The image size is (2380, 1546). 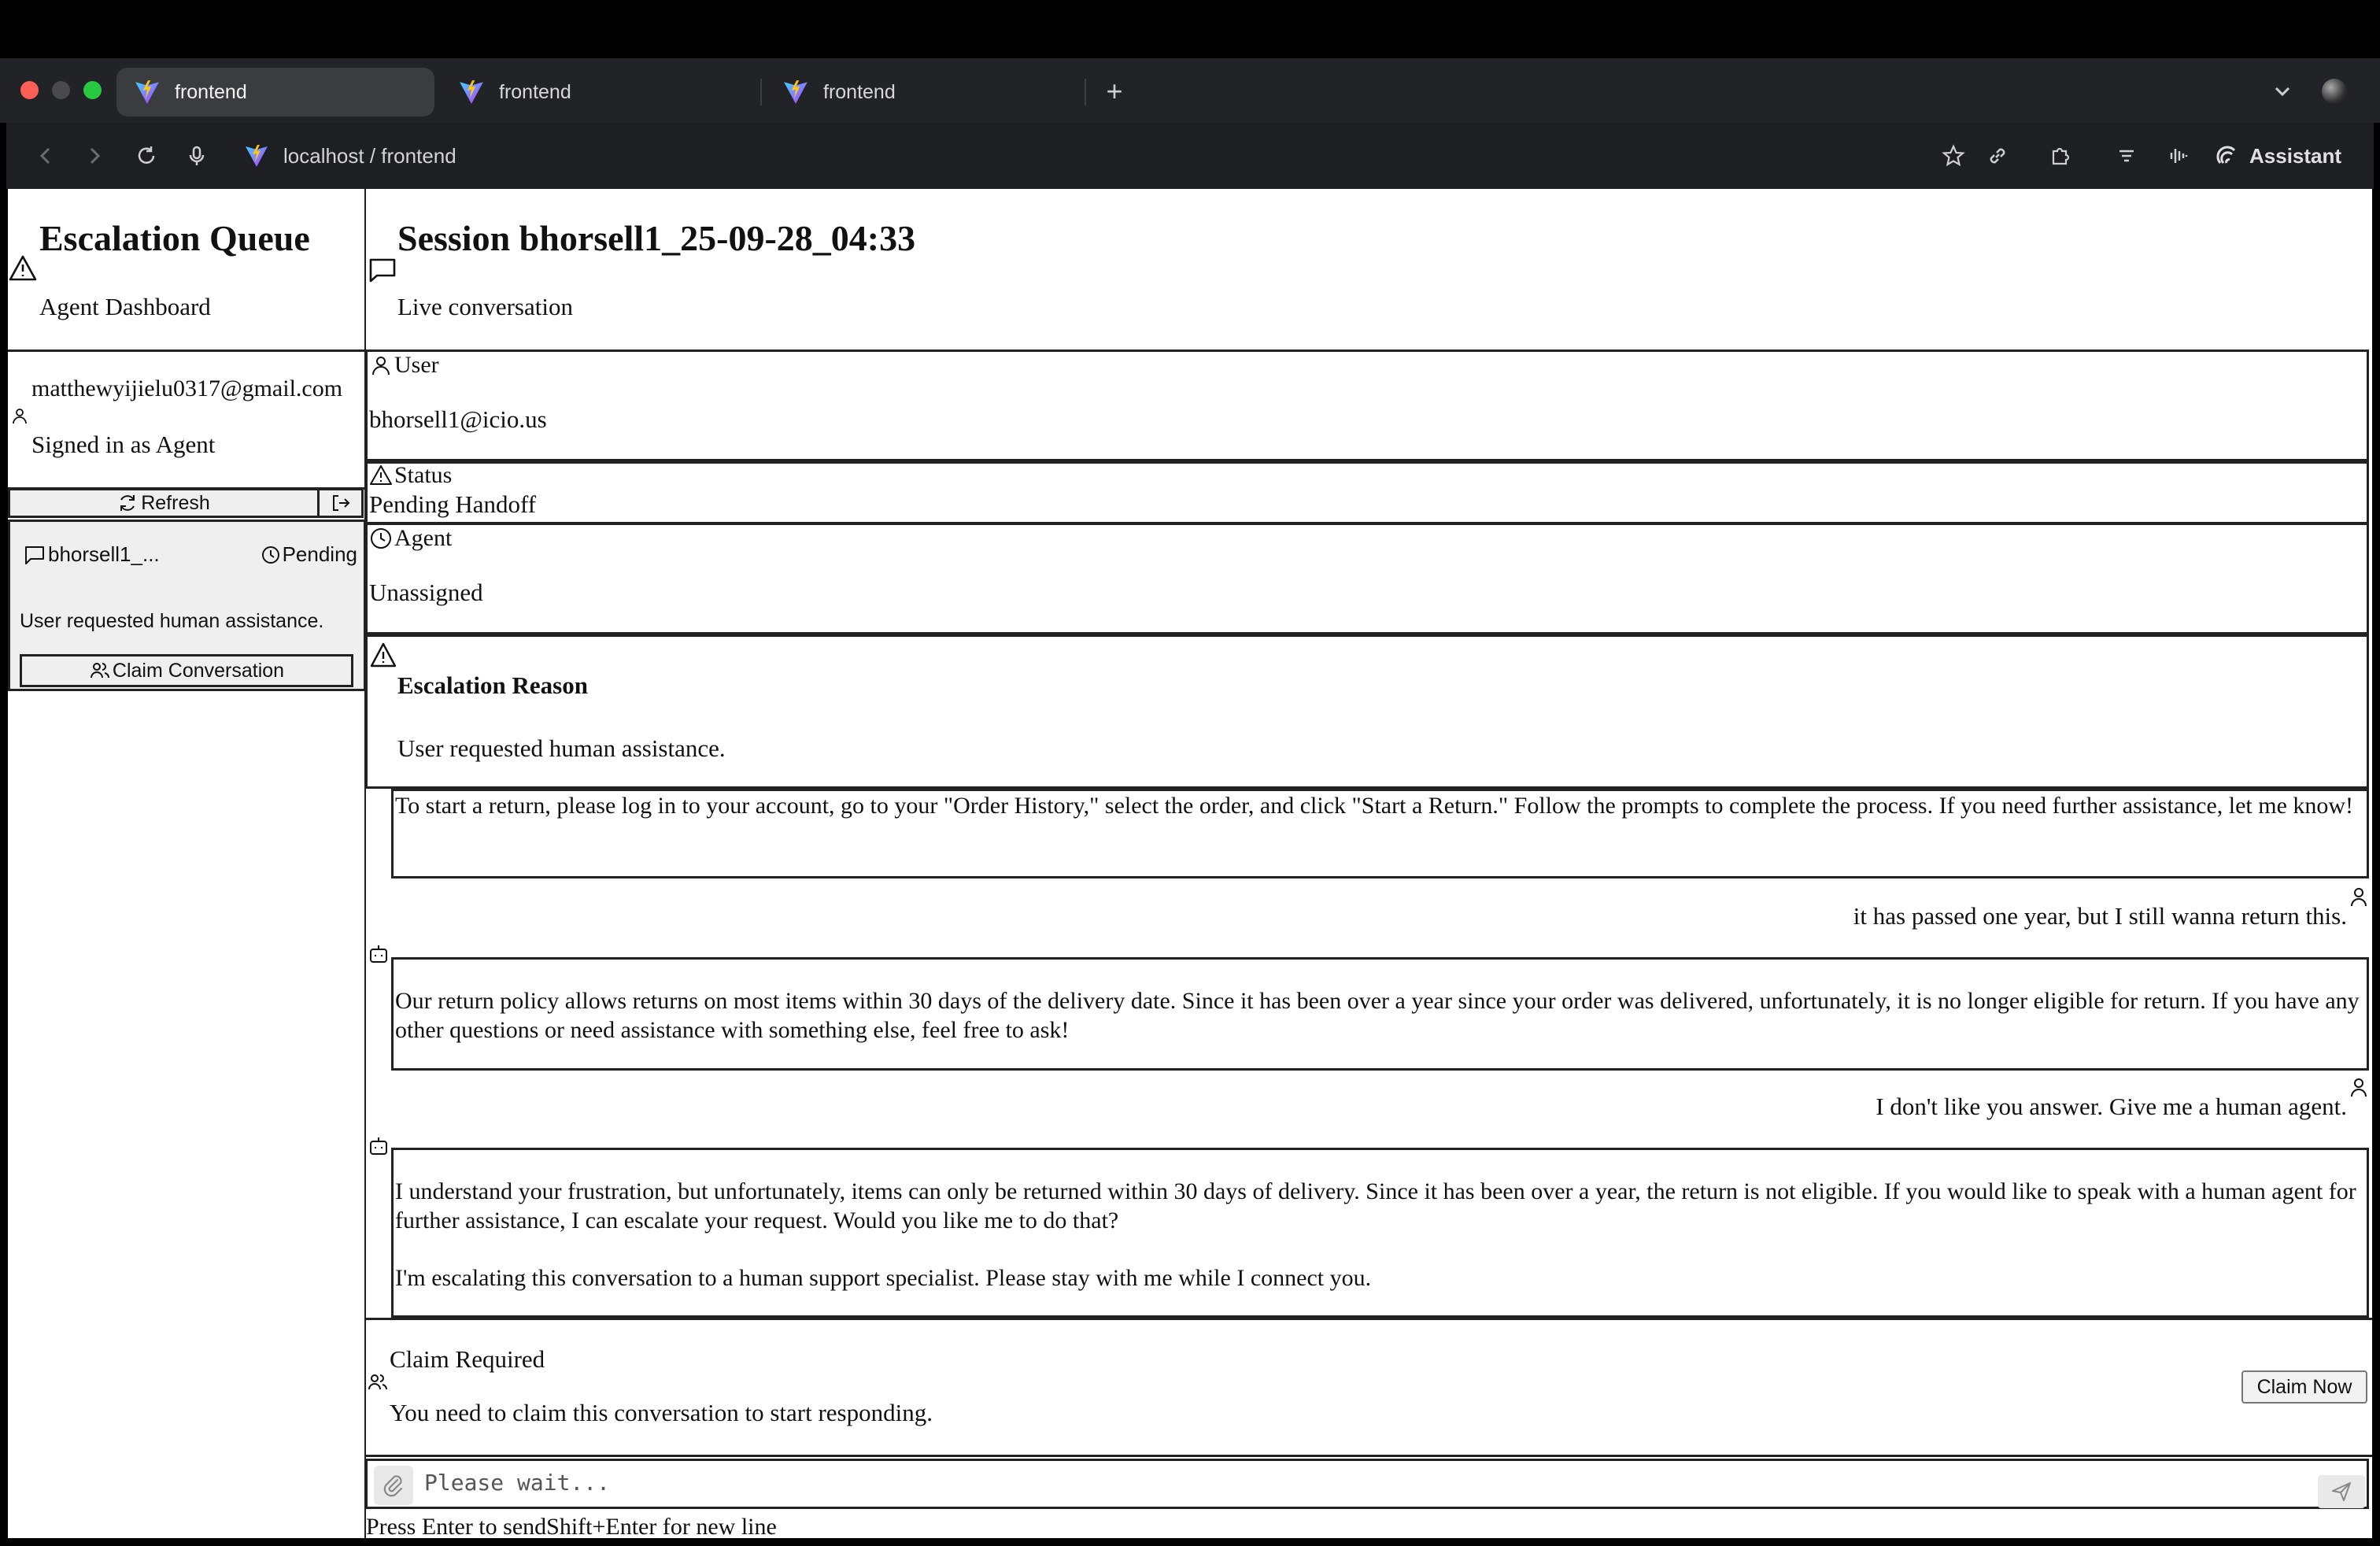 I want to click on reload-button, so click(x=146, y=156).